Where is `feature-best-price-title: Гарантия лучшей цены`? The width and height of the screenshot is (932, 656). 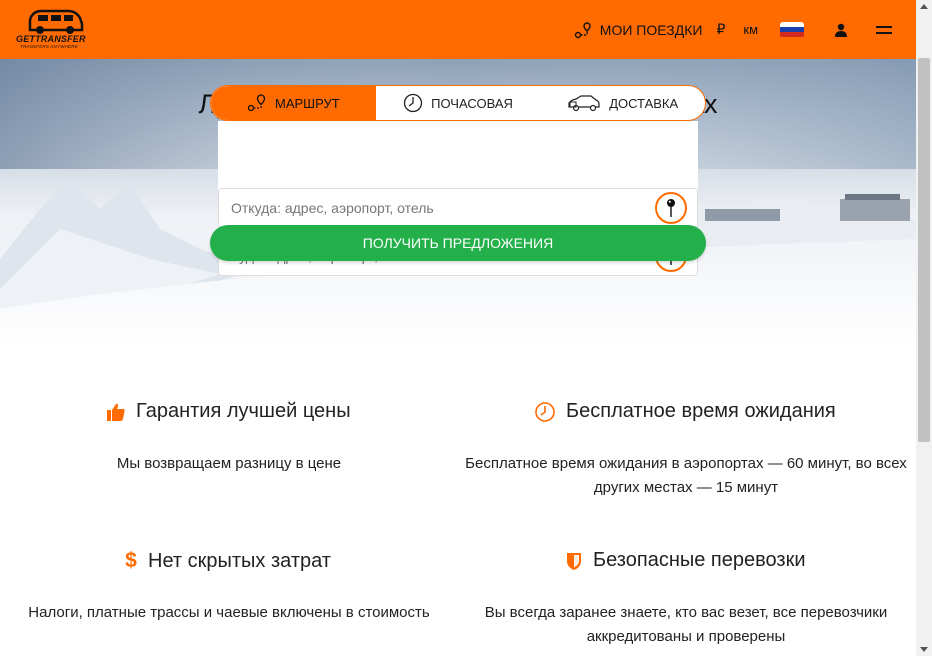 feature-best-price-title: Гарантия лучшей цены is located at coordinates (228, 411).